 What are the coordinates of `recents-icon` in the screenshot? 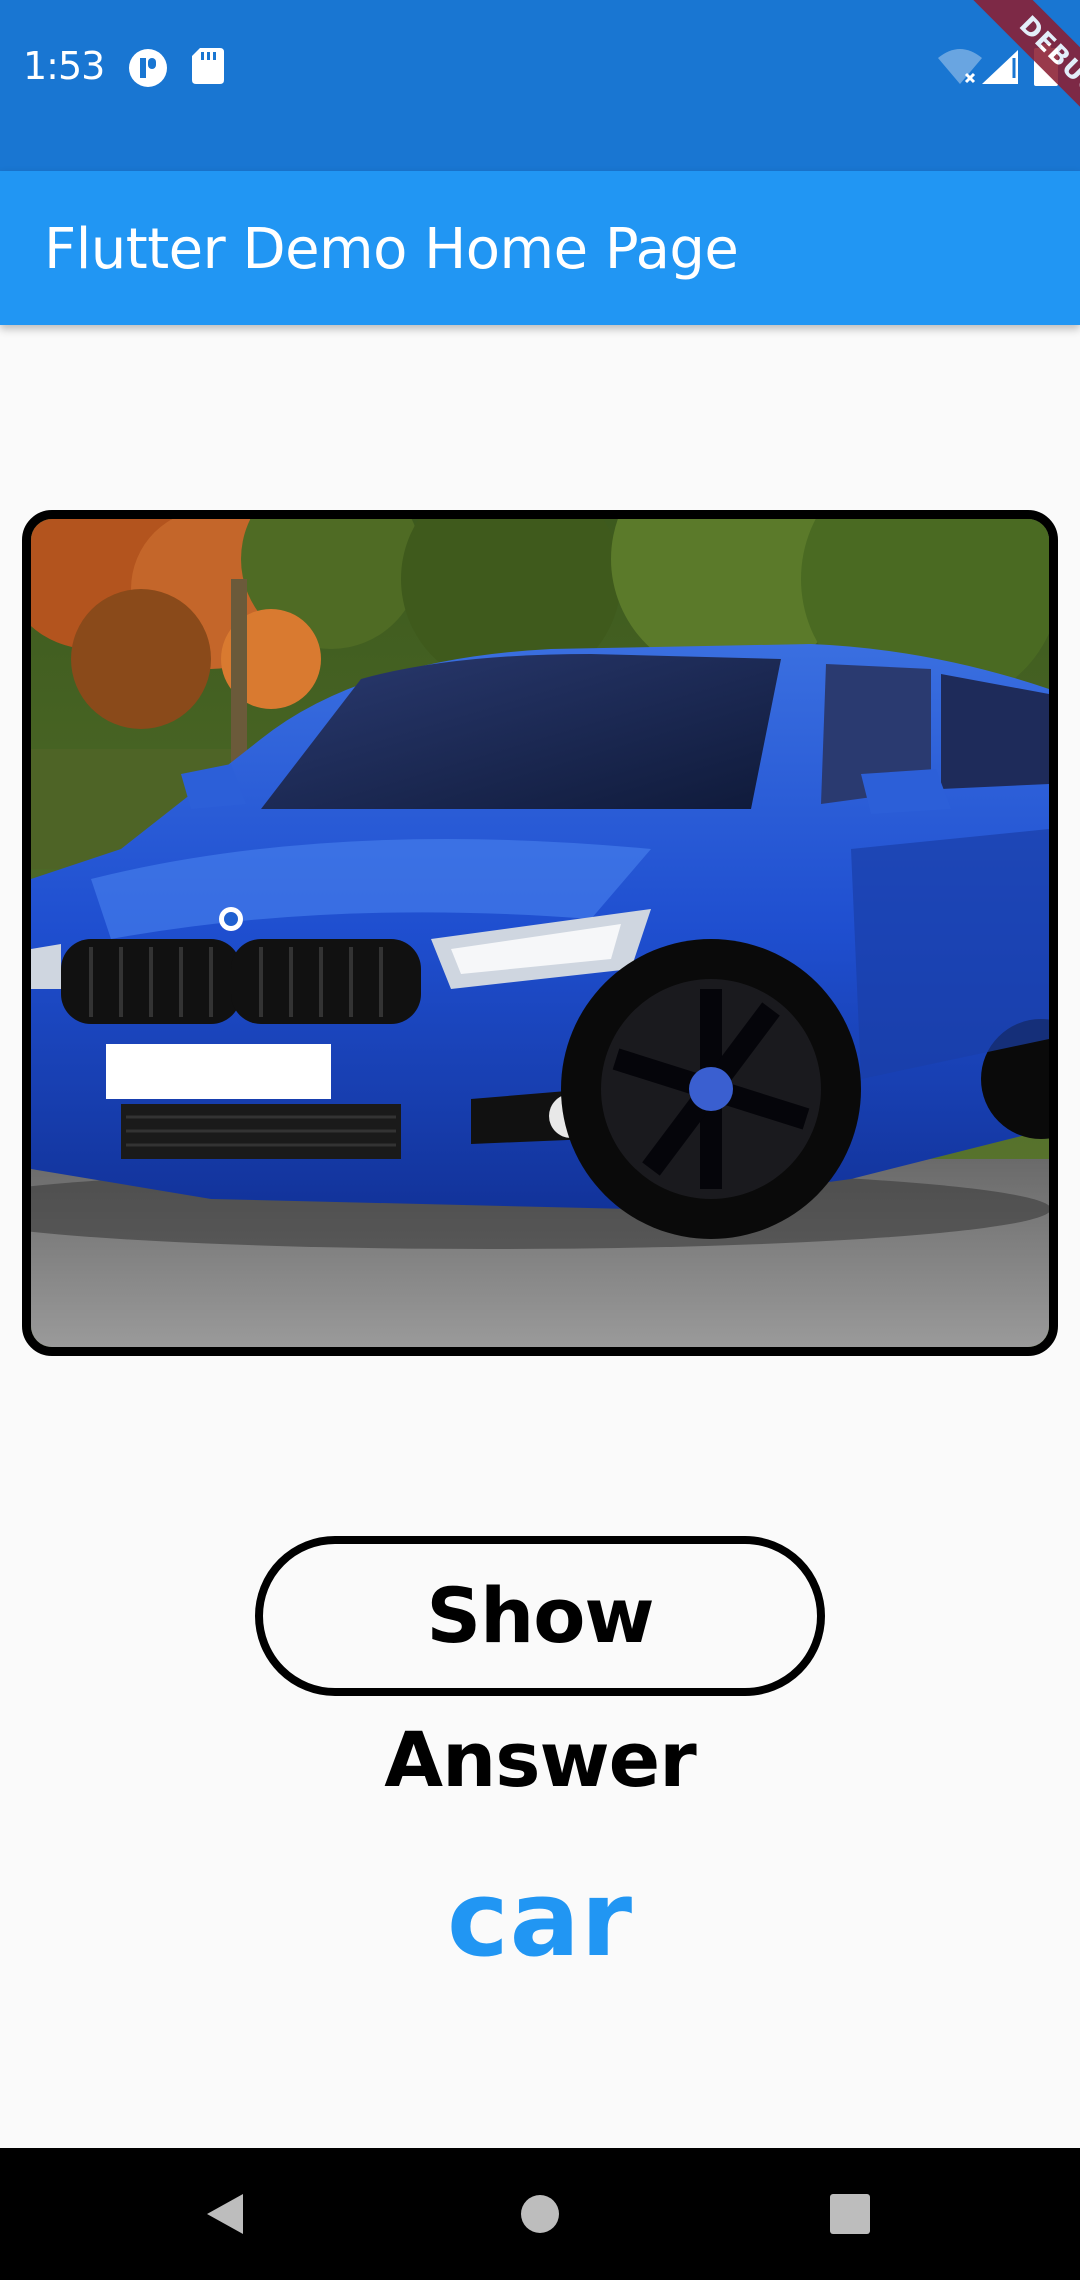 It's located at (850, 2214).